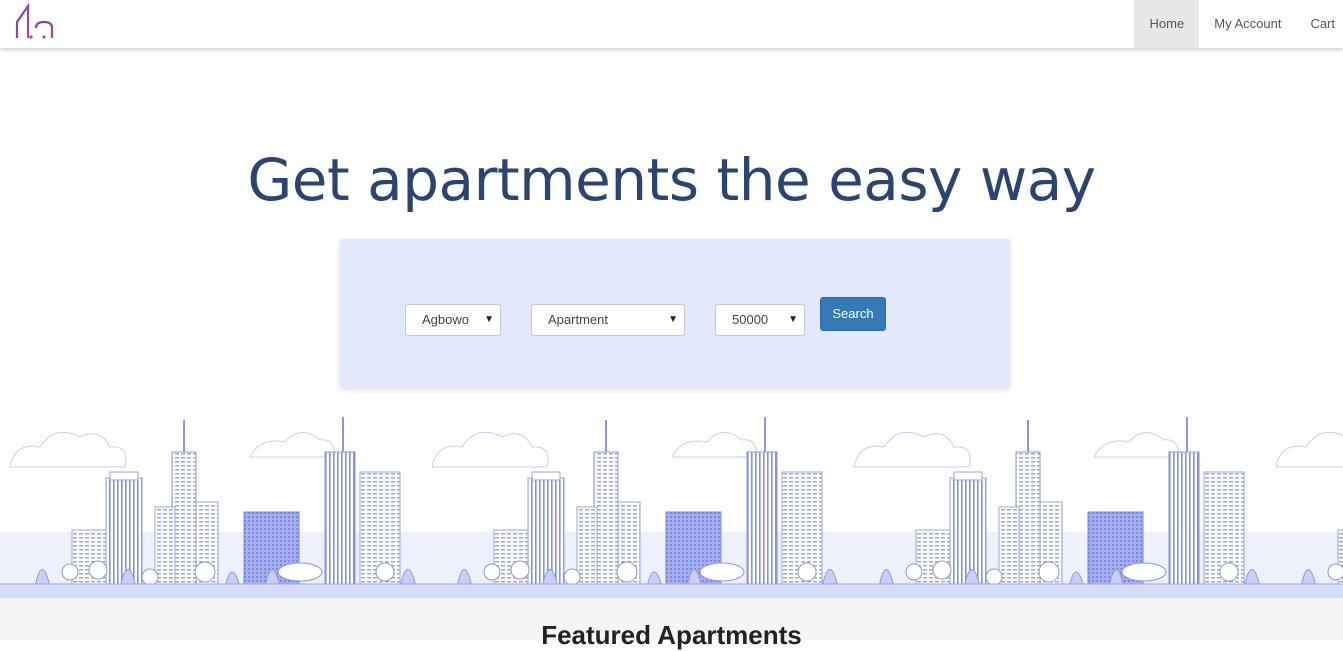 The image size is (1343, 651). I want to click on search-panel: Agbowo ▼ Apartment ▼ 50000 ▼ Search, so click(675, 313).